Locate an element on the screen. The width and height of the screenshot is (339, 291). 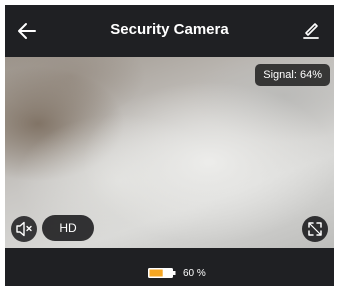
quality-toggle-button: HD is located at coordinates (68, 228).